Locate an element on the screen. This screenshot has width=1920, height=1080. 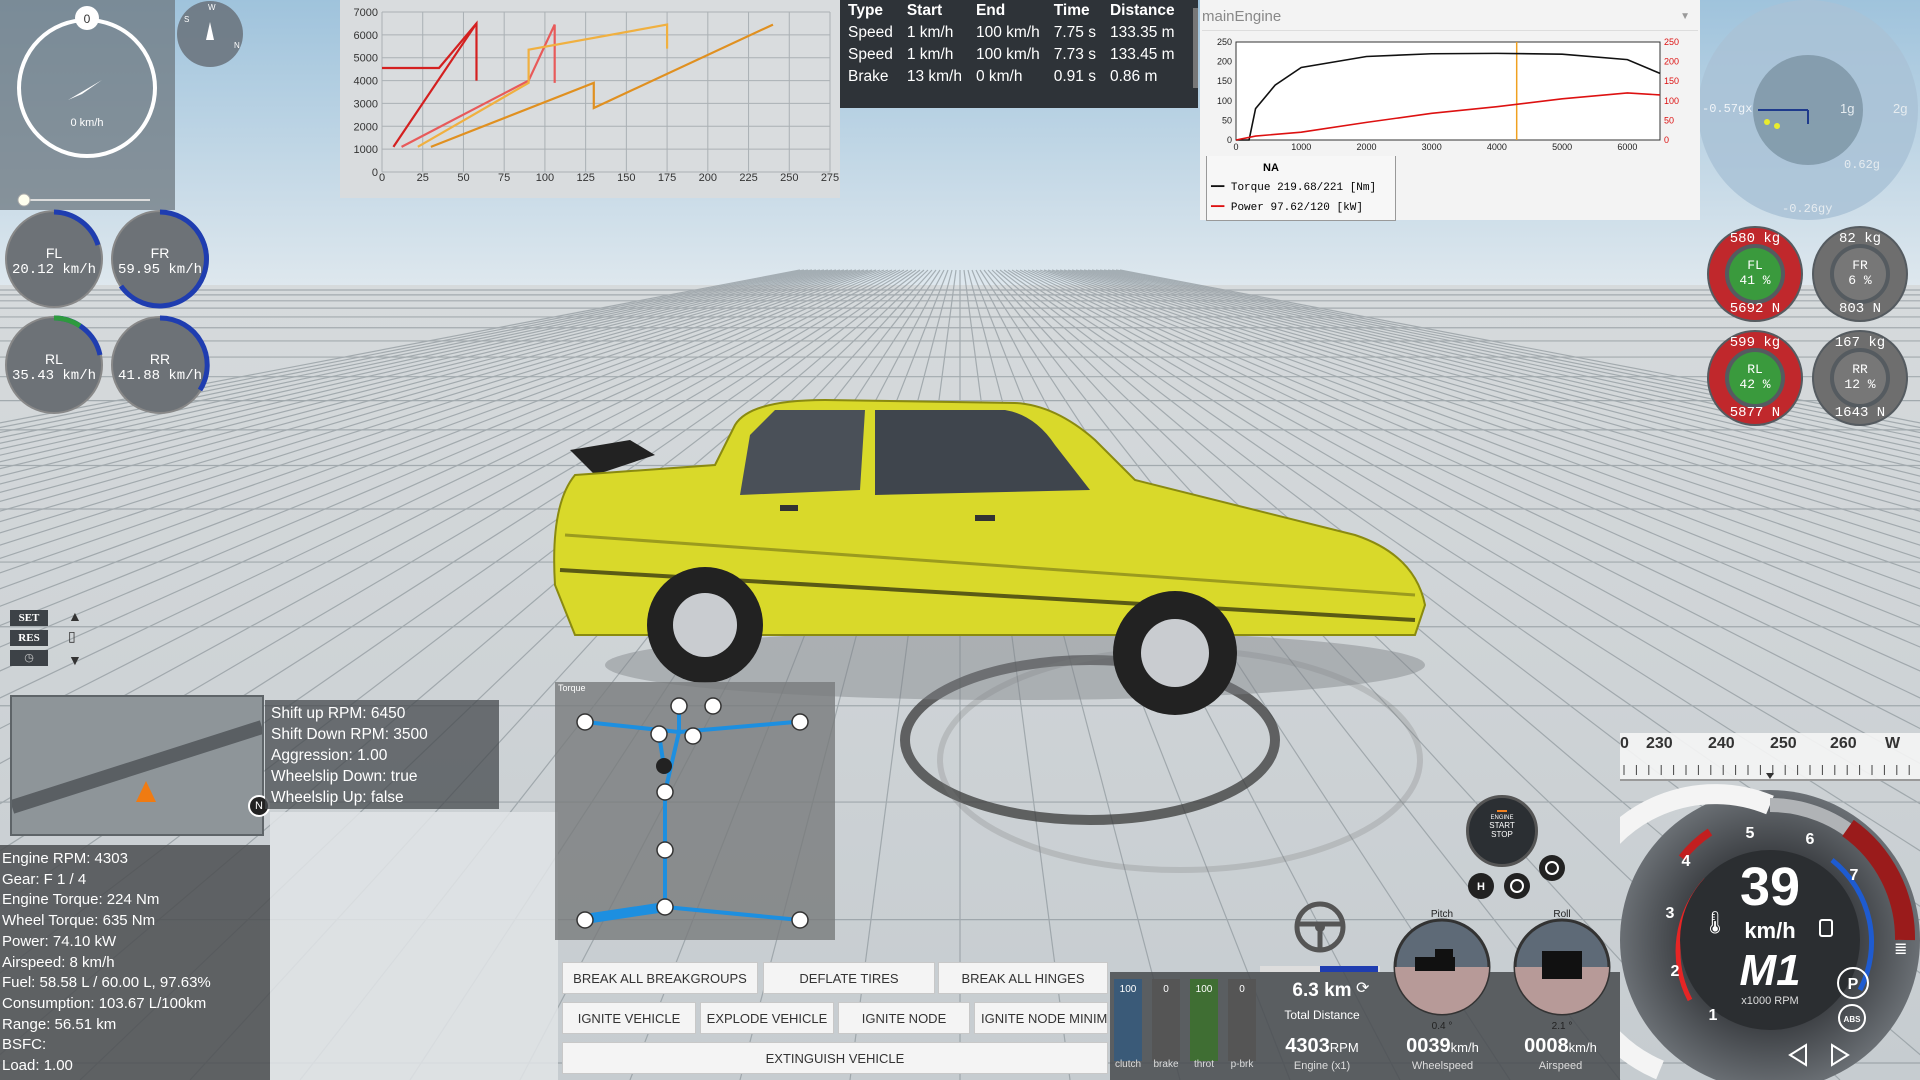
headlight-icon: ≣ is located at coordinates (1900, 949).